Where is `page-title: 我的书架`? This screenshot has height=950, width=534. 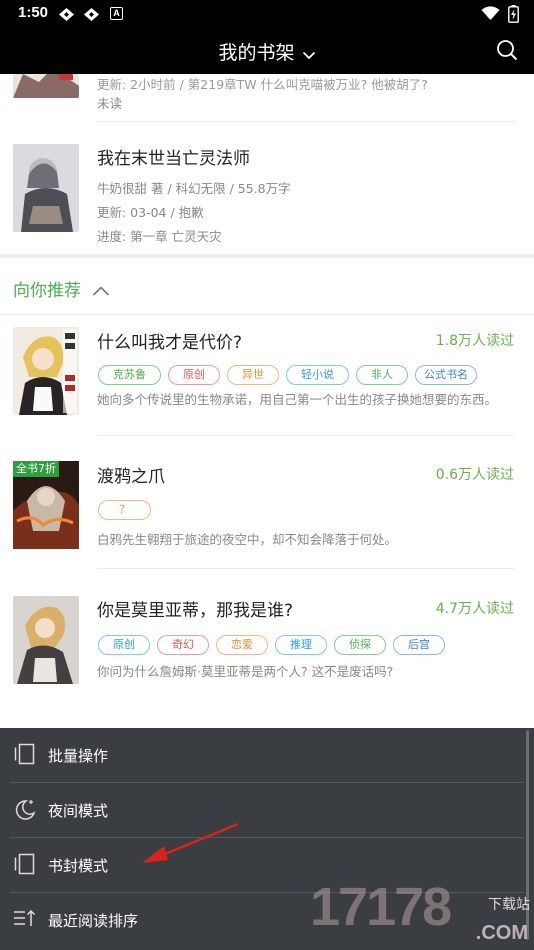
page-title: 我的书架 is located at coordinates (256, 53).